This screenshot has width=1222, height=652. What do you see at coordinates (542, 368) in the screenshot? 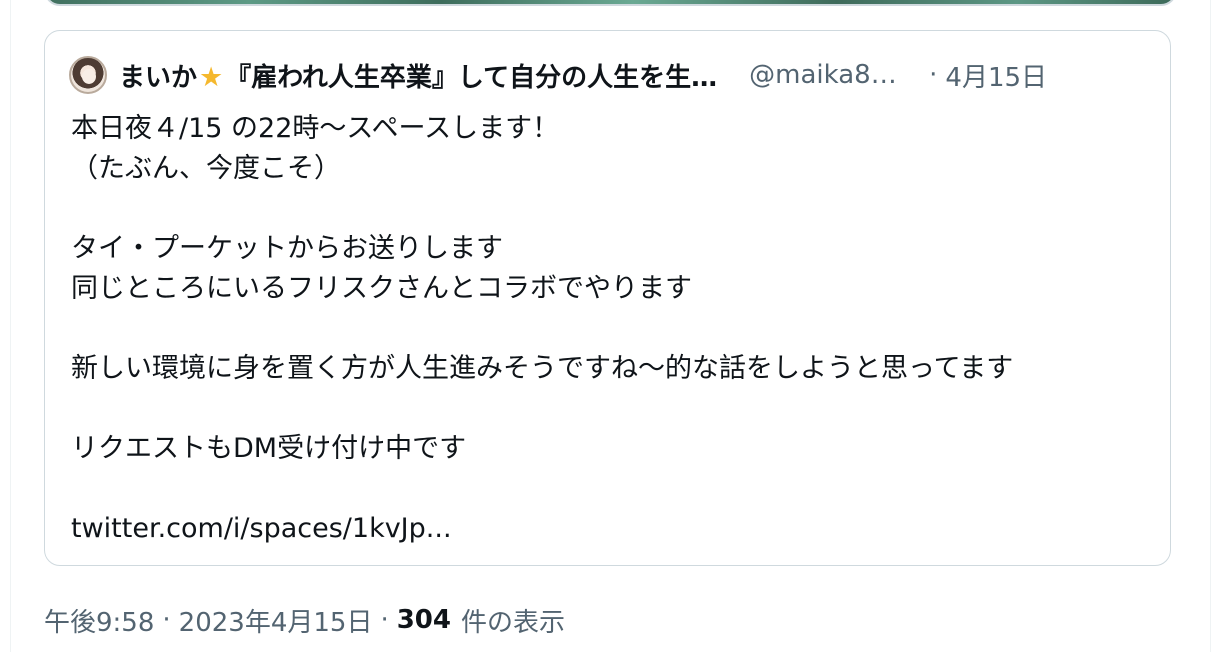
I see `tweet-line: 新しい環境に身を置く方が人生進みそうですね〜的な話をしようと思ってます` at bounding box center [542, 368].